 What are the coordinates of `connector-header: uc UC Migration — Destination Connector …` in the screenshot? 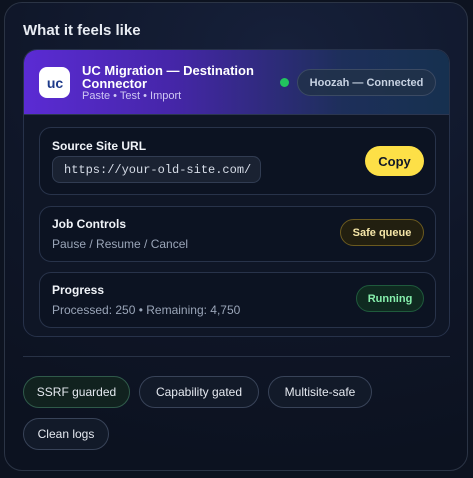 It's located at (236, 82).